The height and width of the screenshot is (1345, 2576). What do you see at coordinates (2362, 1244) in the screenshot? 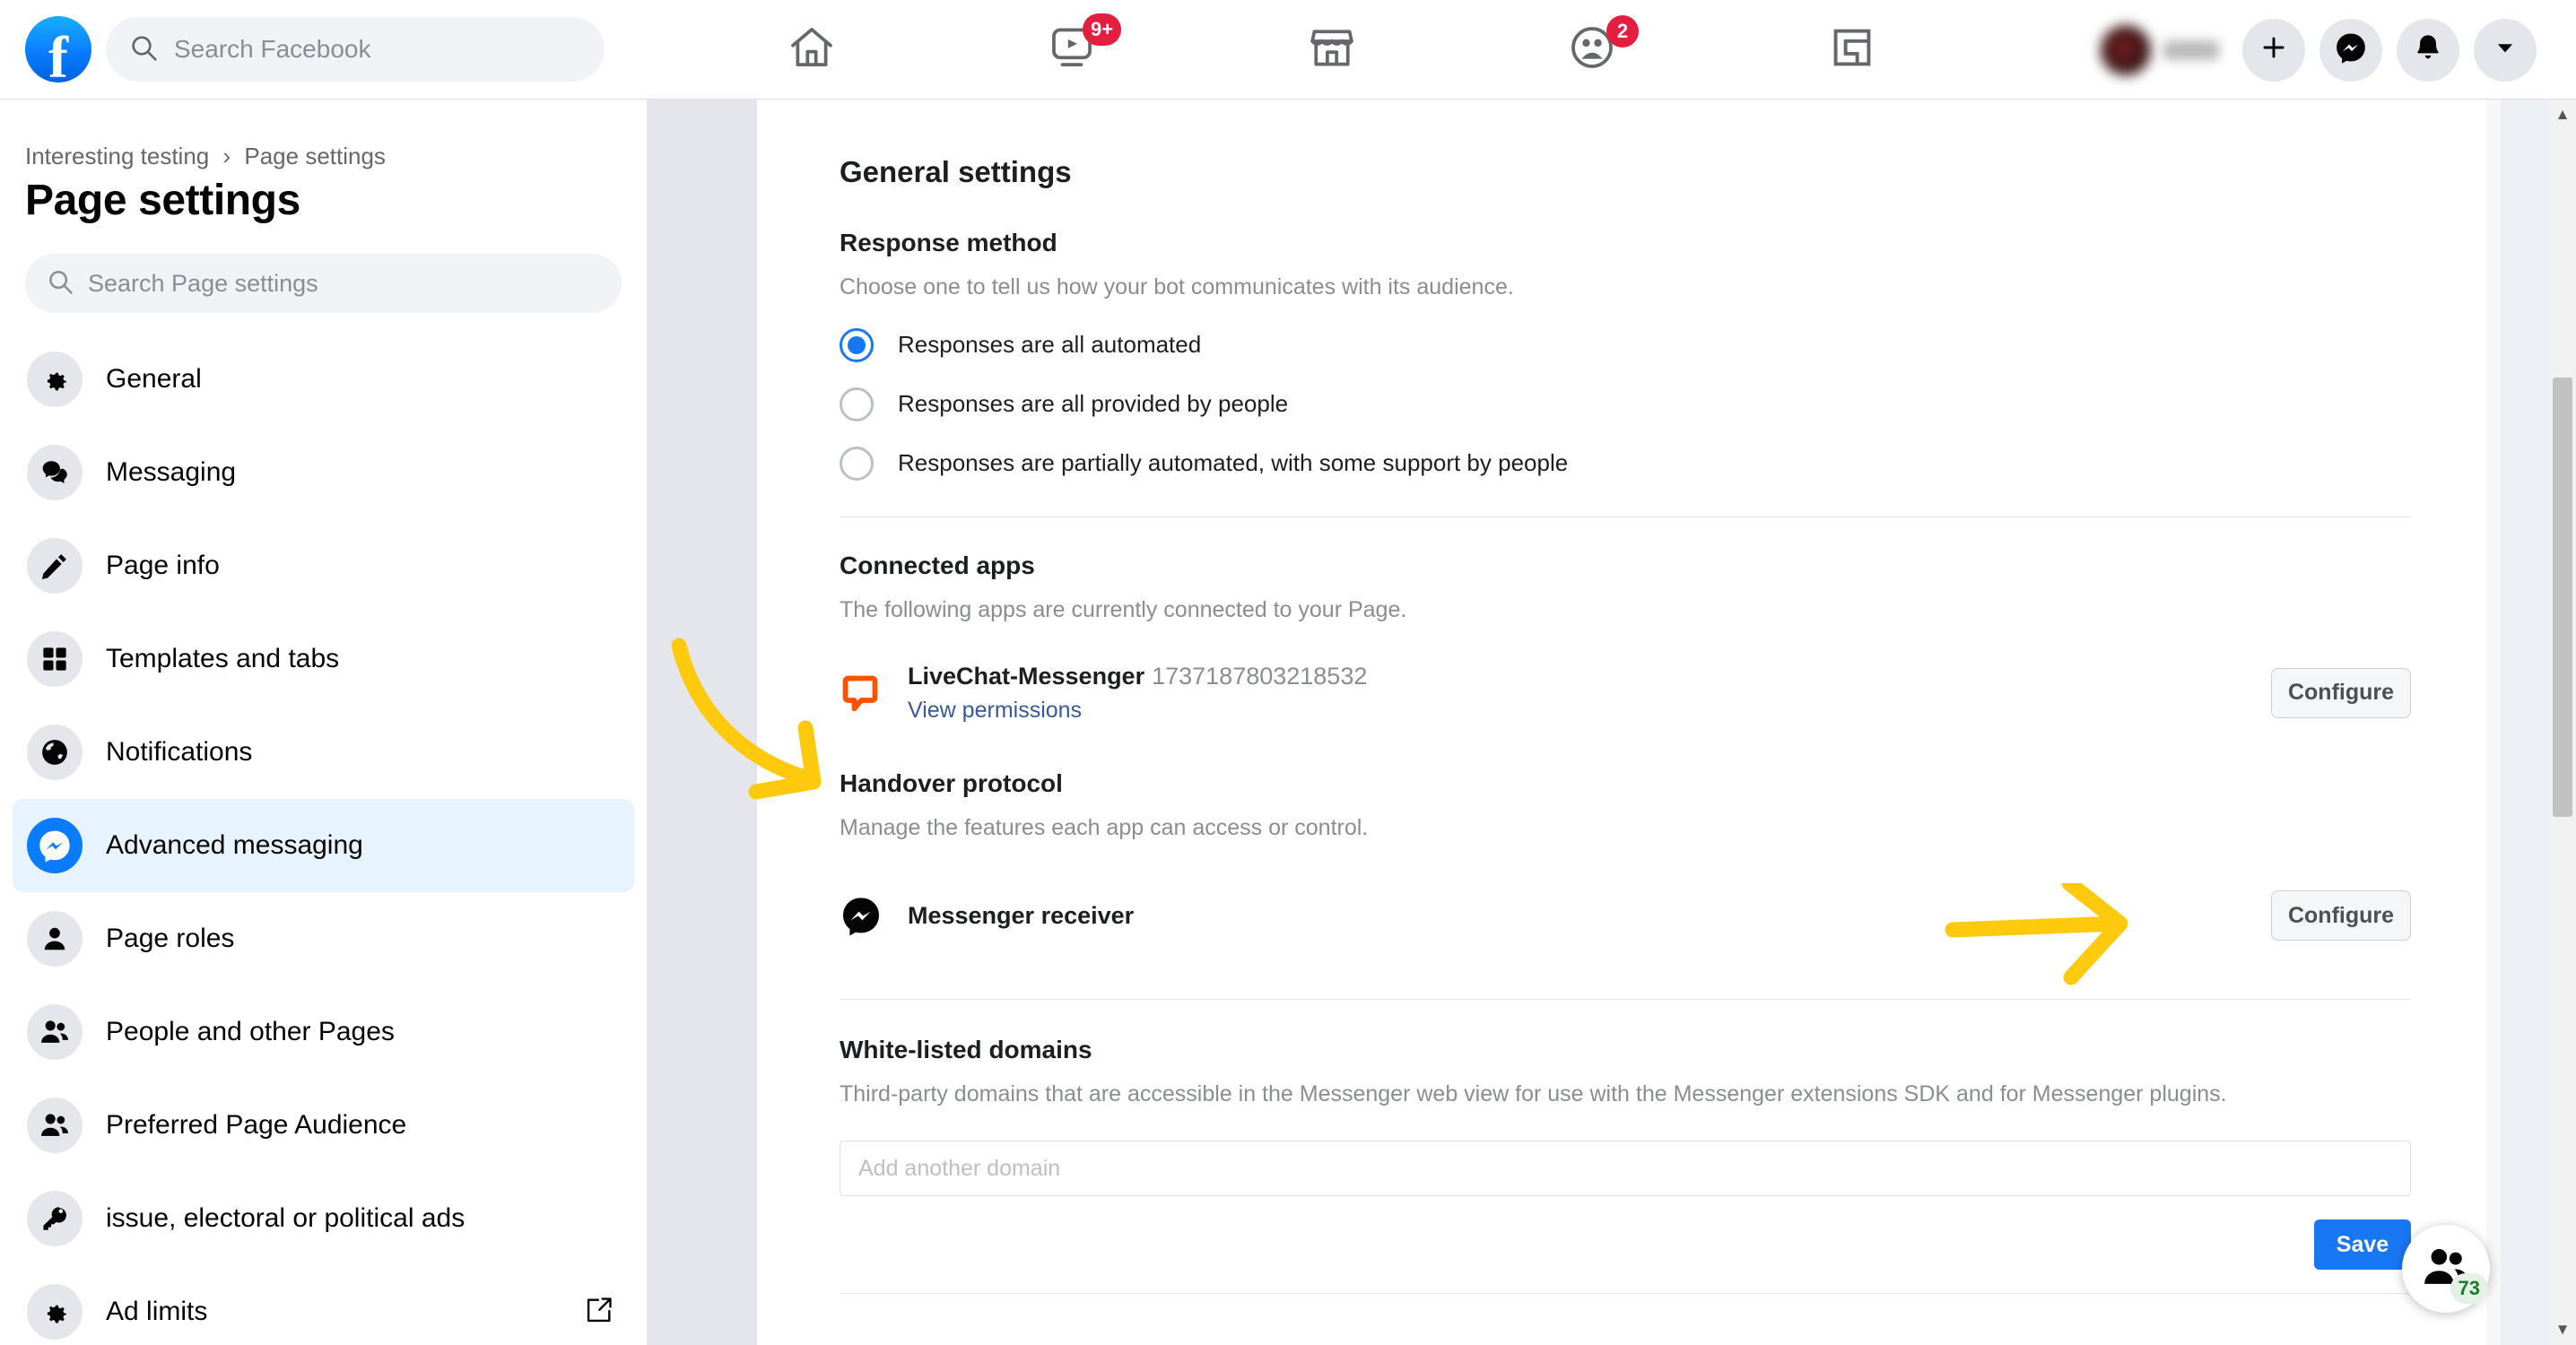
I see `save-button: Save` at bounding box center [2362, 1244].